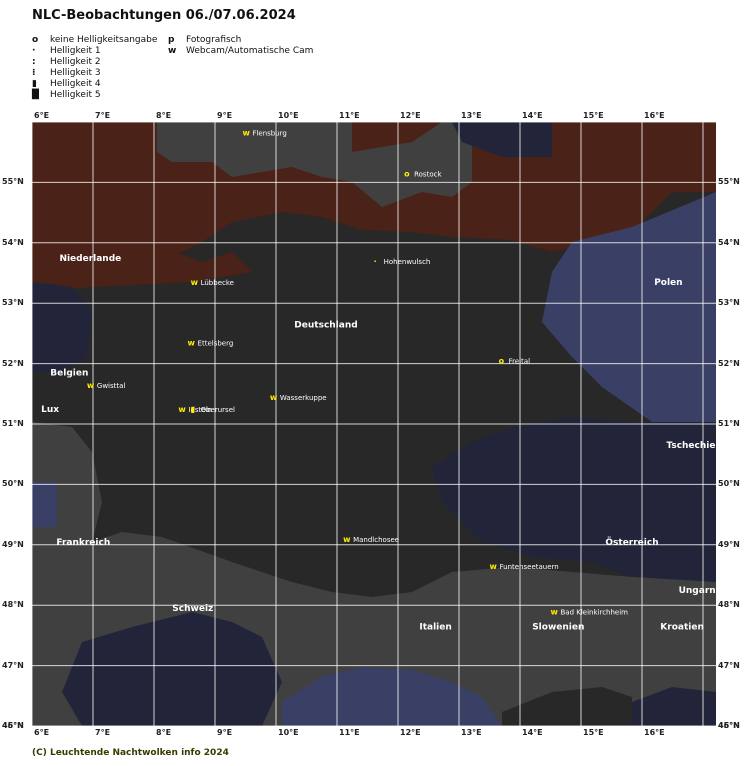  What do you see at coordinates (729, 303) in the screenshot?
I see `lat-label-right: 53°N` at bounding box center [729, 303].